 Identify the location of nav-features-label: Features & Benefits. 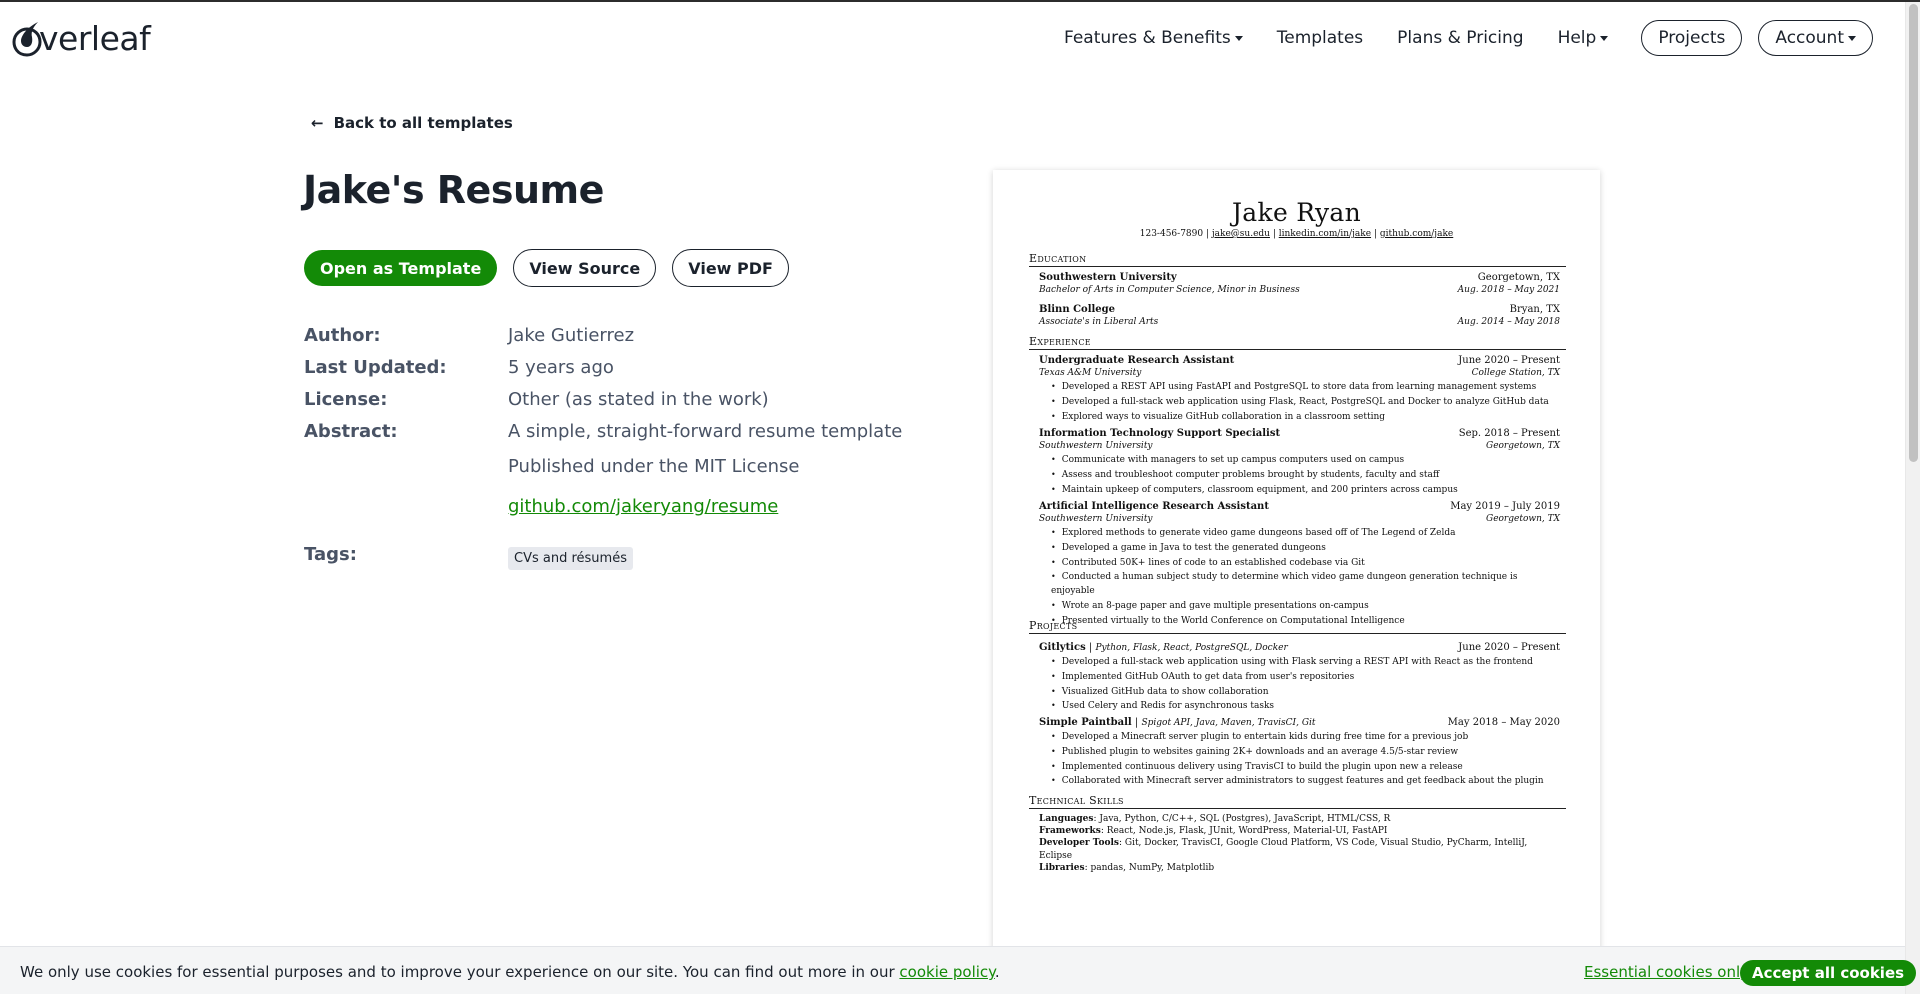
(1147, 38).